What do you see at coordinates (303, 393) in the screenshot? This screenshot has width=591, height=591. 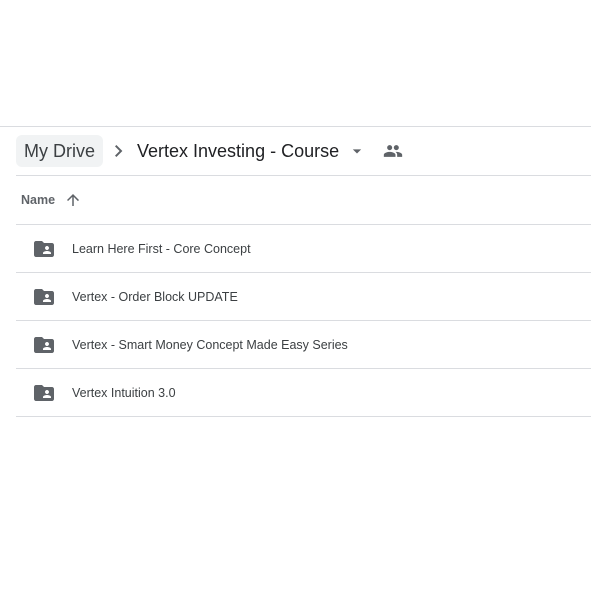 I see `list-item: Vertex Intuition 3.0` at bounding box center [303, 393].